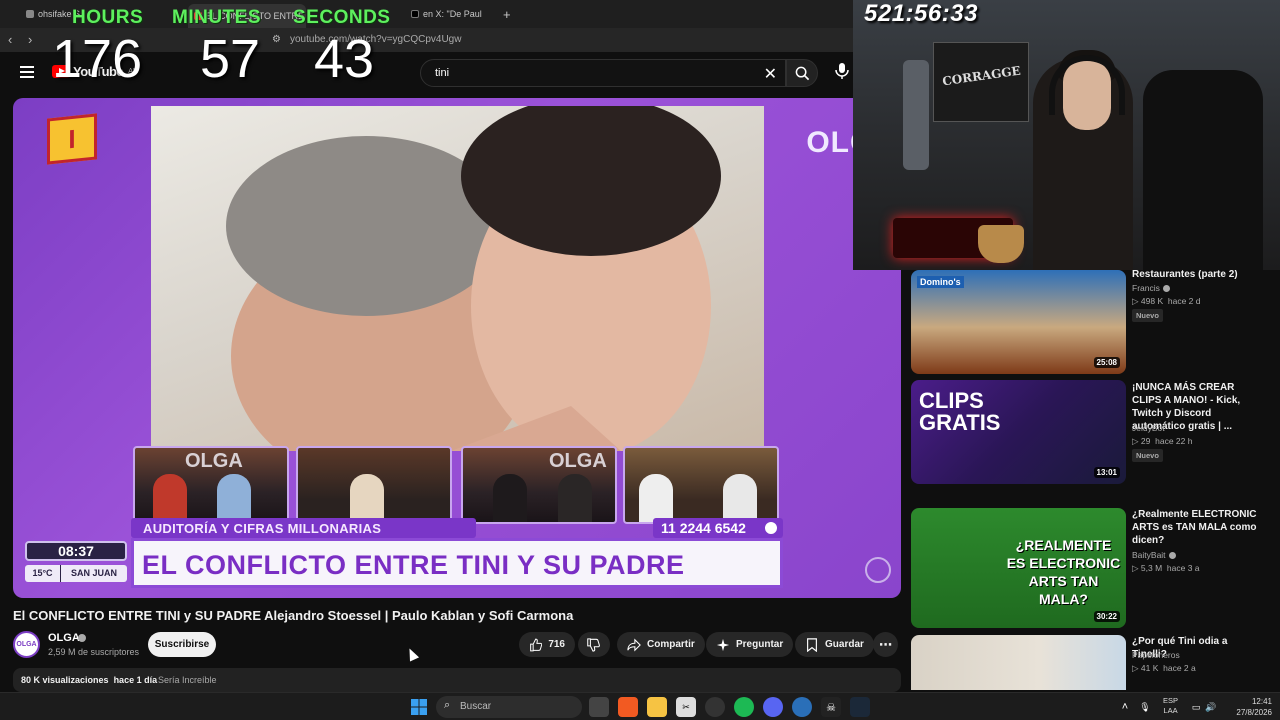 Image resolution: width=1280 pixels, height=720 pixels. What do you see at coordinates (1211, 707) in the screenshot?
I see `volume-icon: 🔊` at bounding box center [1211, 707].